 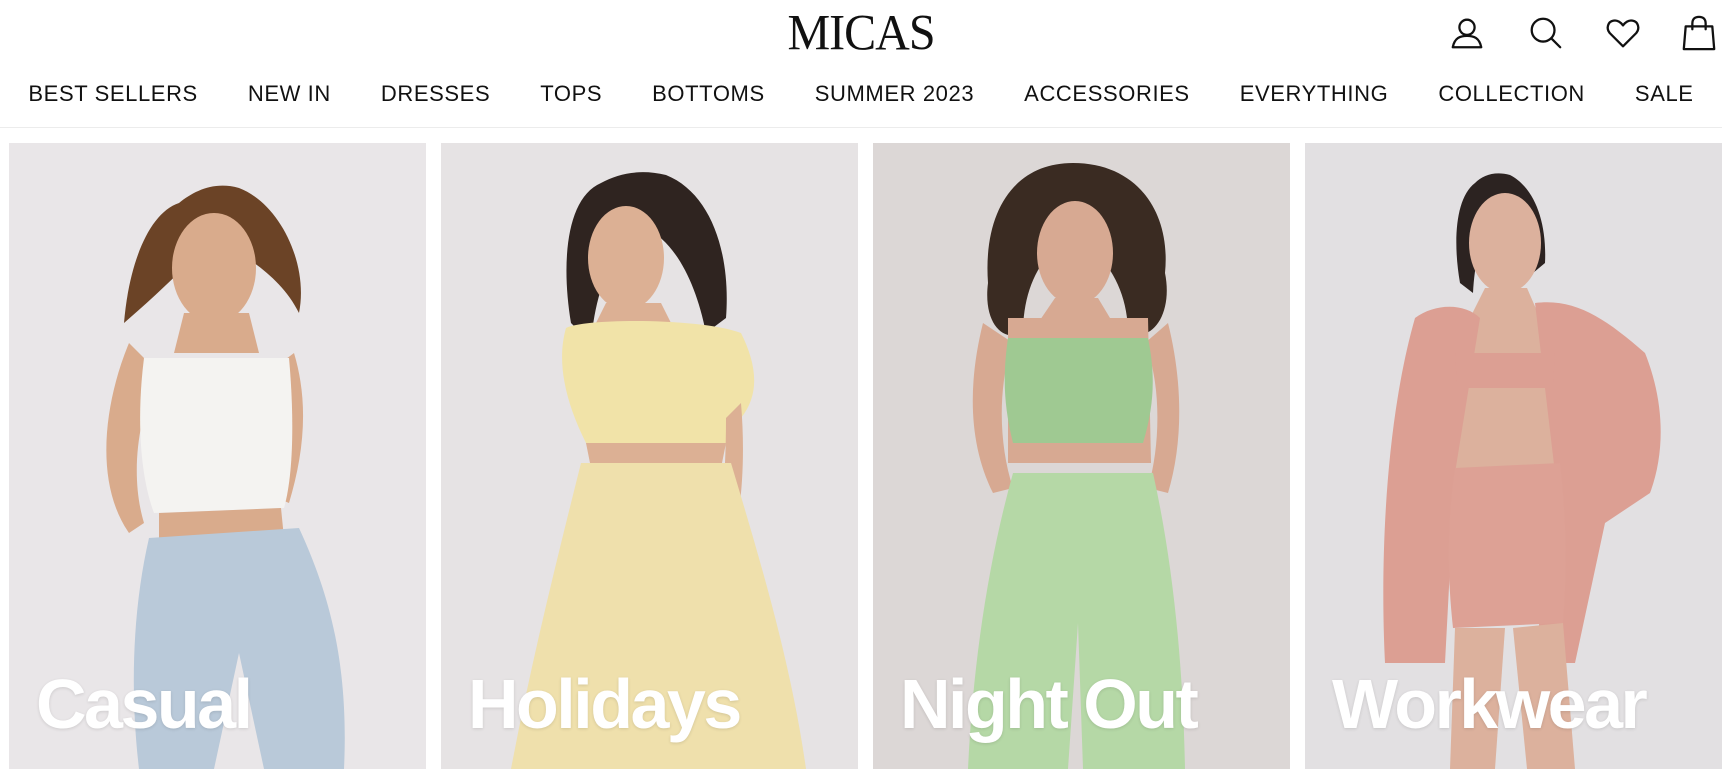 What do you see at coordinates (144, 704) in the screenshot?
I see `category-label-casual: Casual` at bounding box center [144, 704].